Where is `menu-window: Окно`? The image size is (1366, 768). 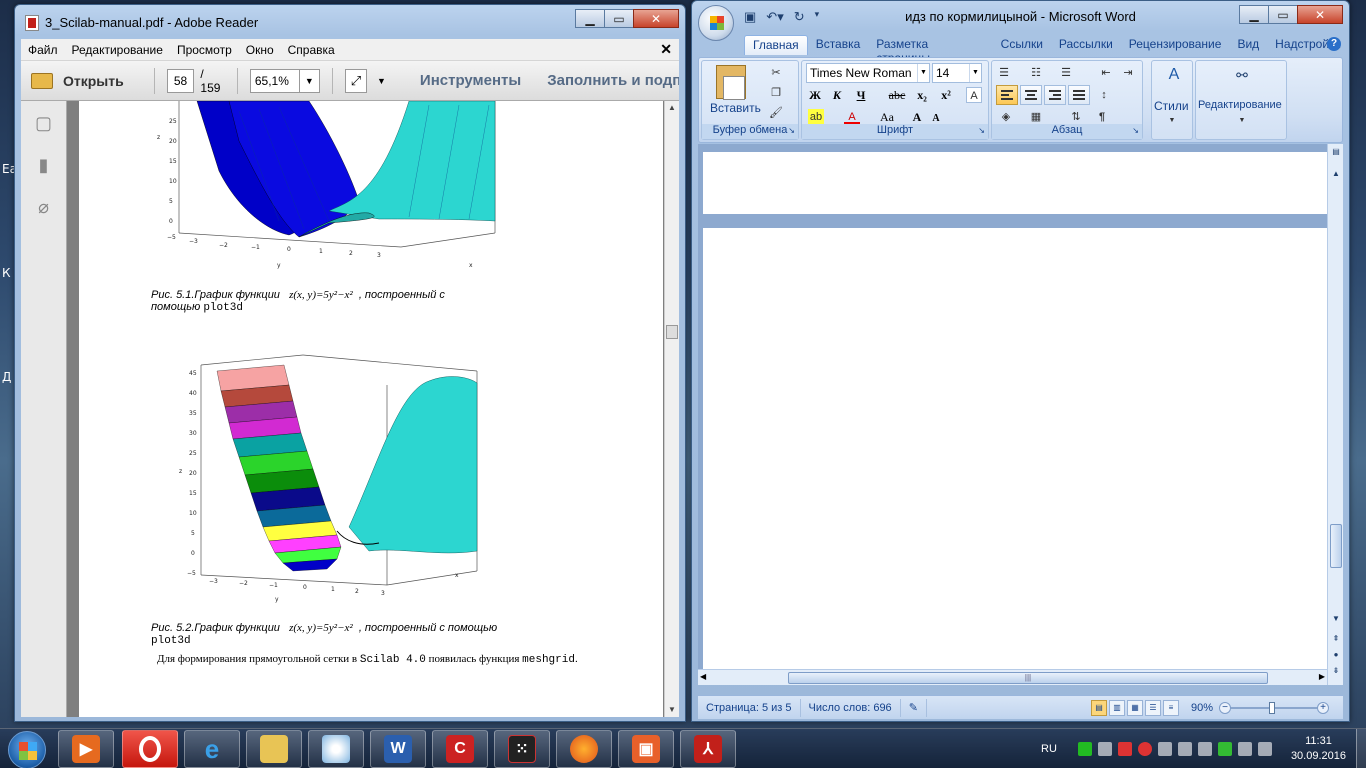
menu-window: Окно is located at coordinates (260, 50).